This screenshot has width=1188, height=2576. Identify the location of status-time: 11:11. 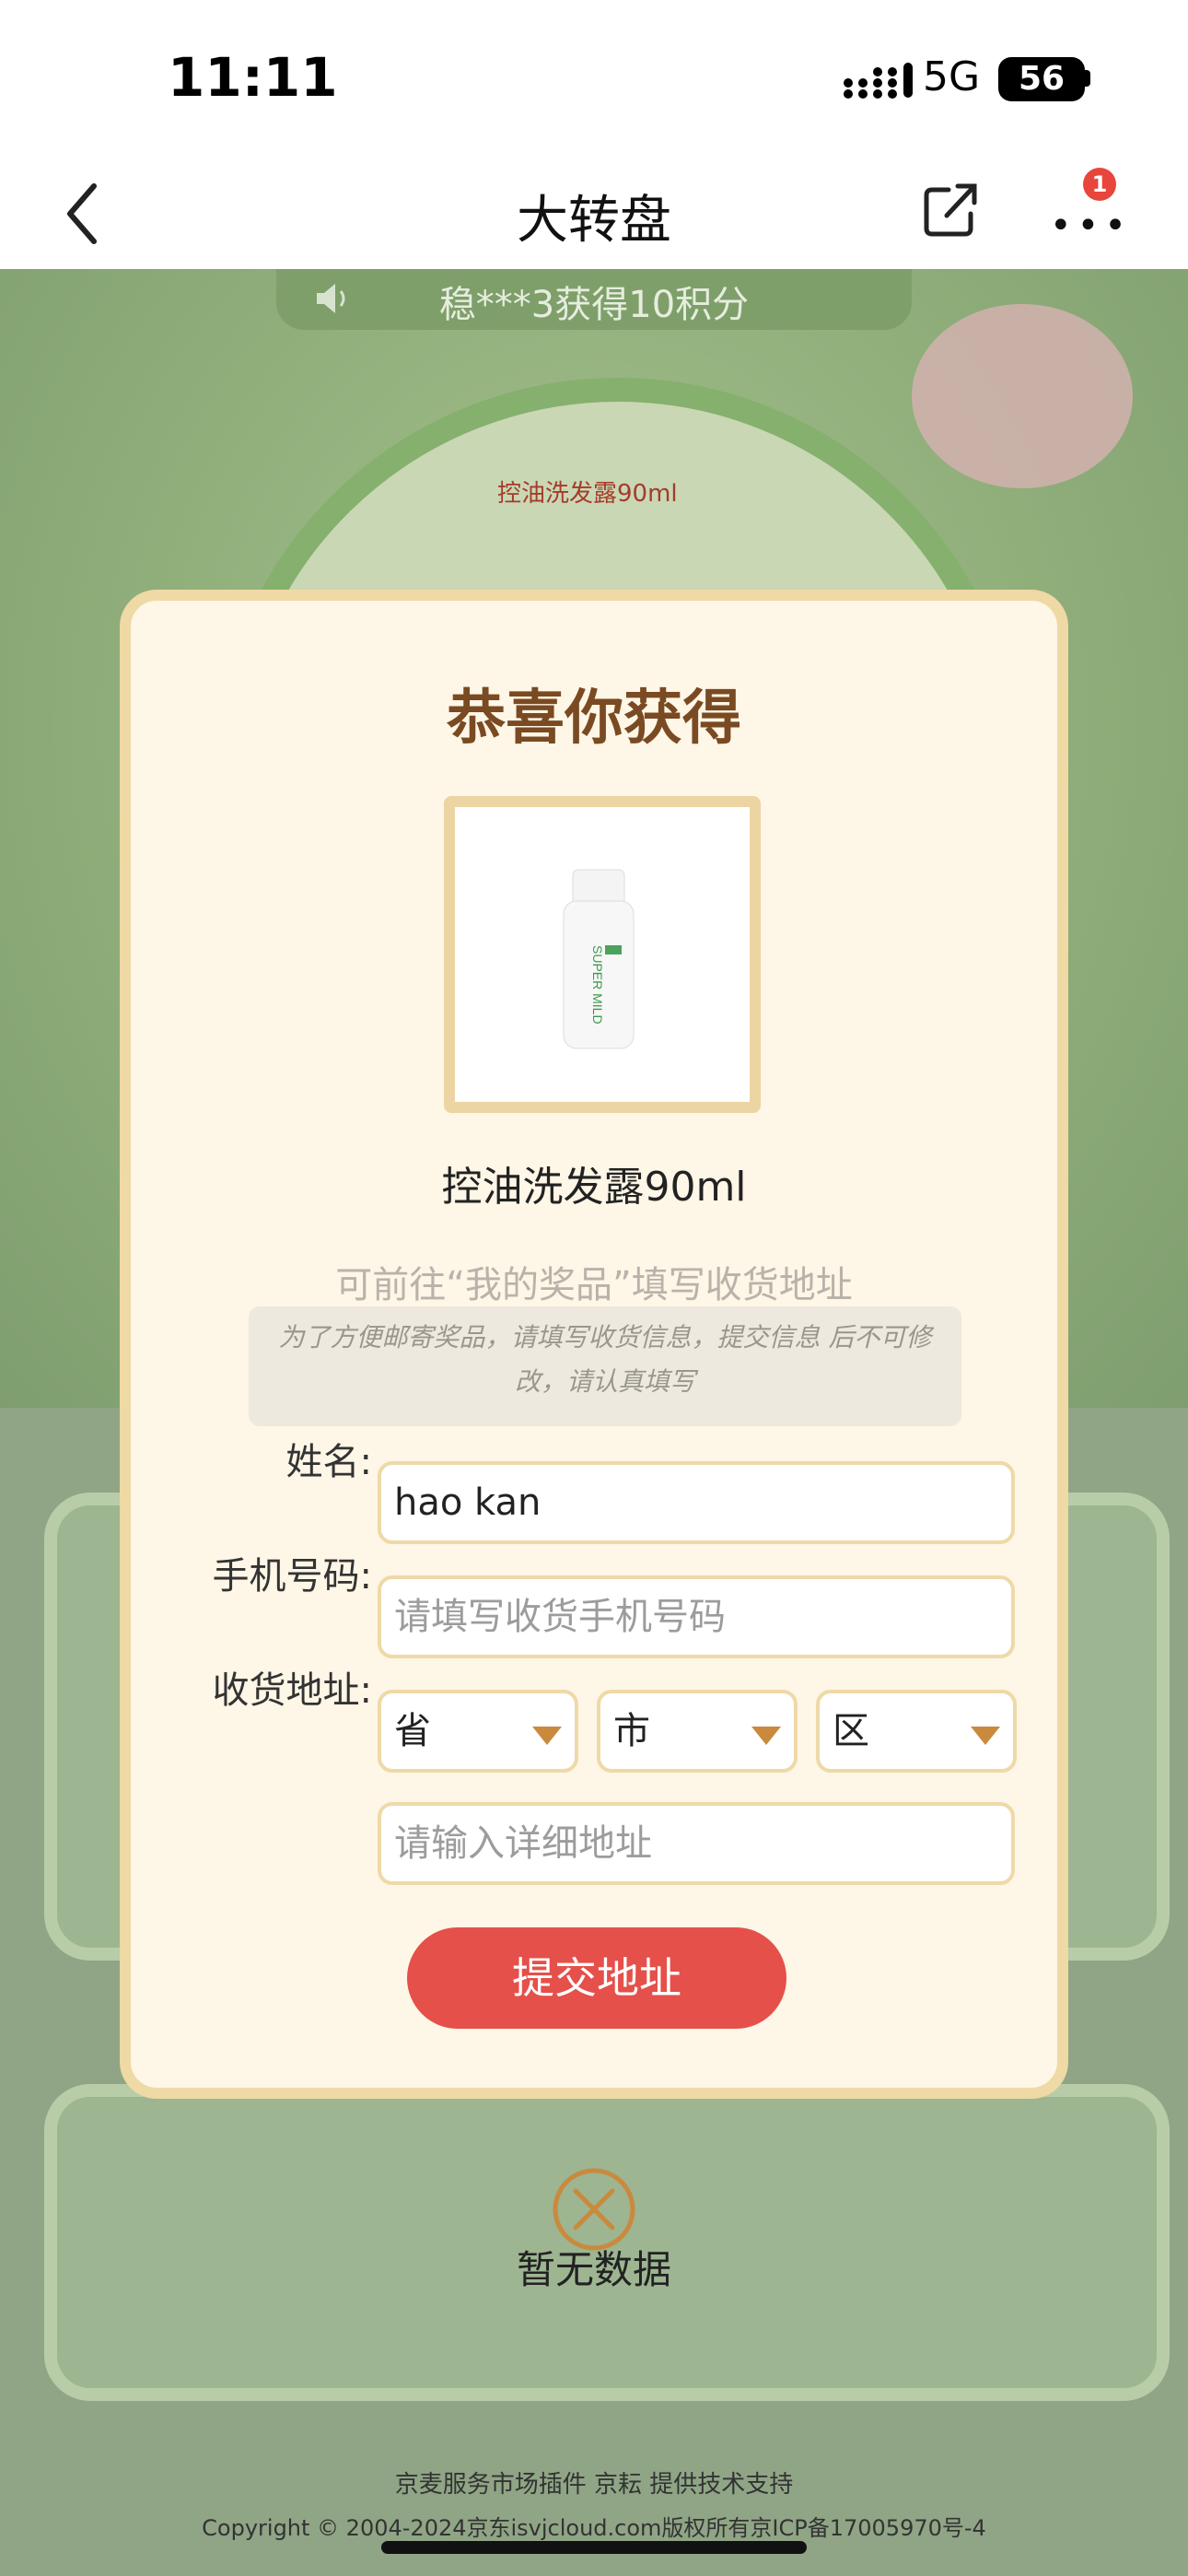
(253, 77).